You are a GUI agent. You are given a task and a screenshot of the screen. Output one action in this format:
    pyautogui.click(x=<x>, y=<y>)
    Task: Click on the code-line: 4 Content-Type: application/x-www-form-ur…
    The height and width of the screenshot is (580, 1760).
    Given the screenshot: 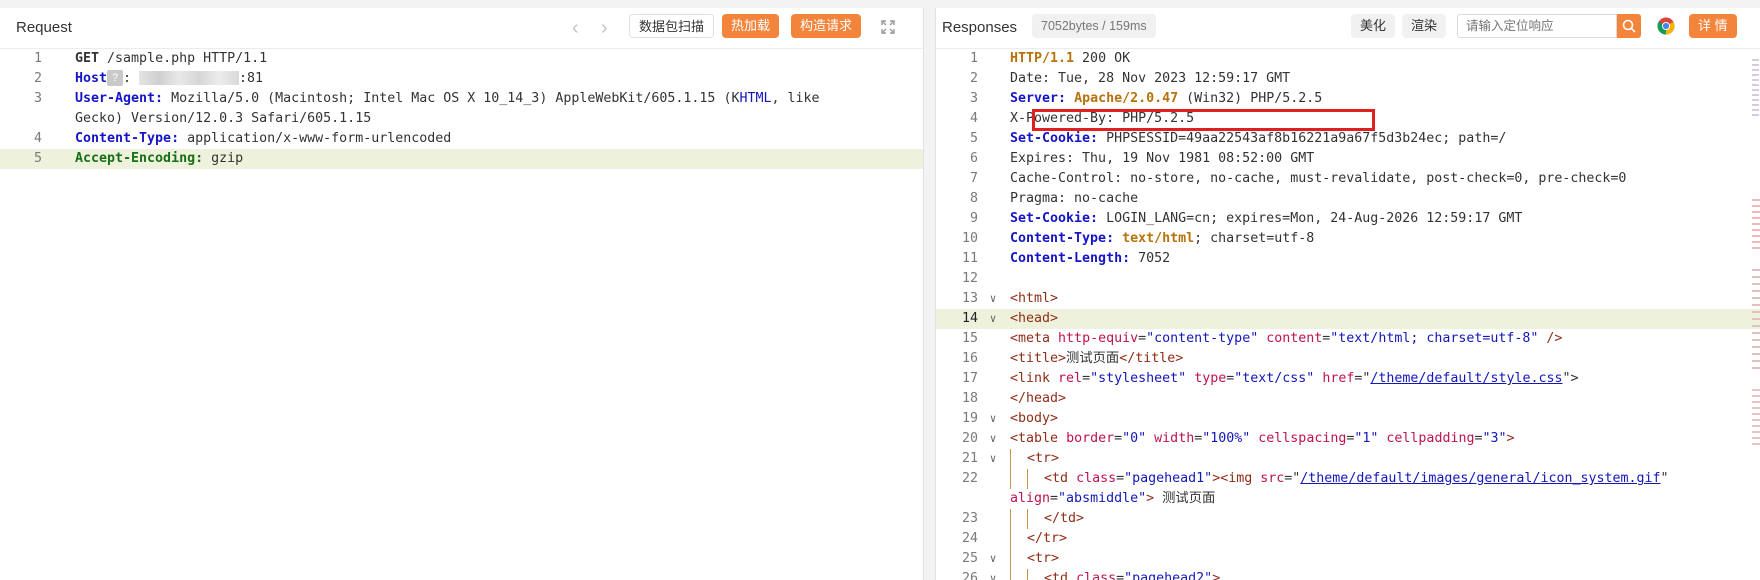 What is the action you would take?
    pyautogui.click(x=461, y=139)
    